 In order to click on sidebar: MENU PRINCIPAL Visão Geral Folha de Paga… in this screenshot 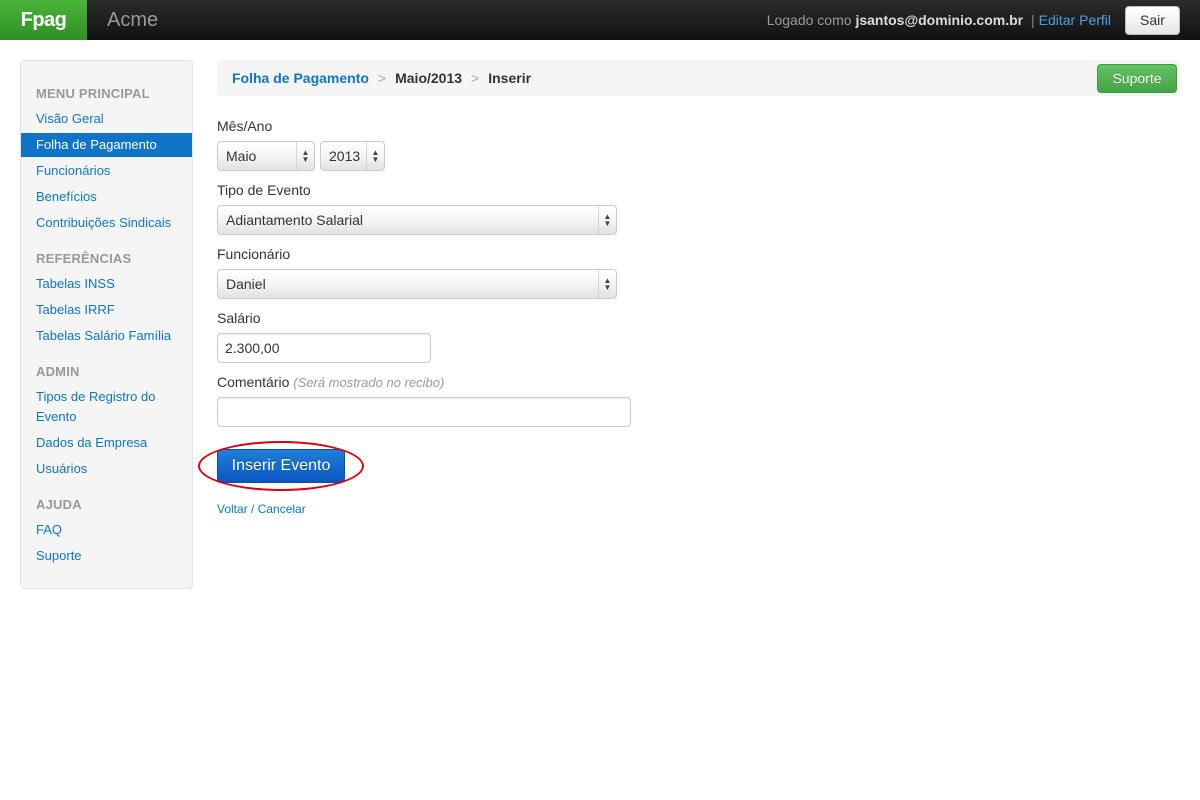, I will do `click(106, 324)`.